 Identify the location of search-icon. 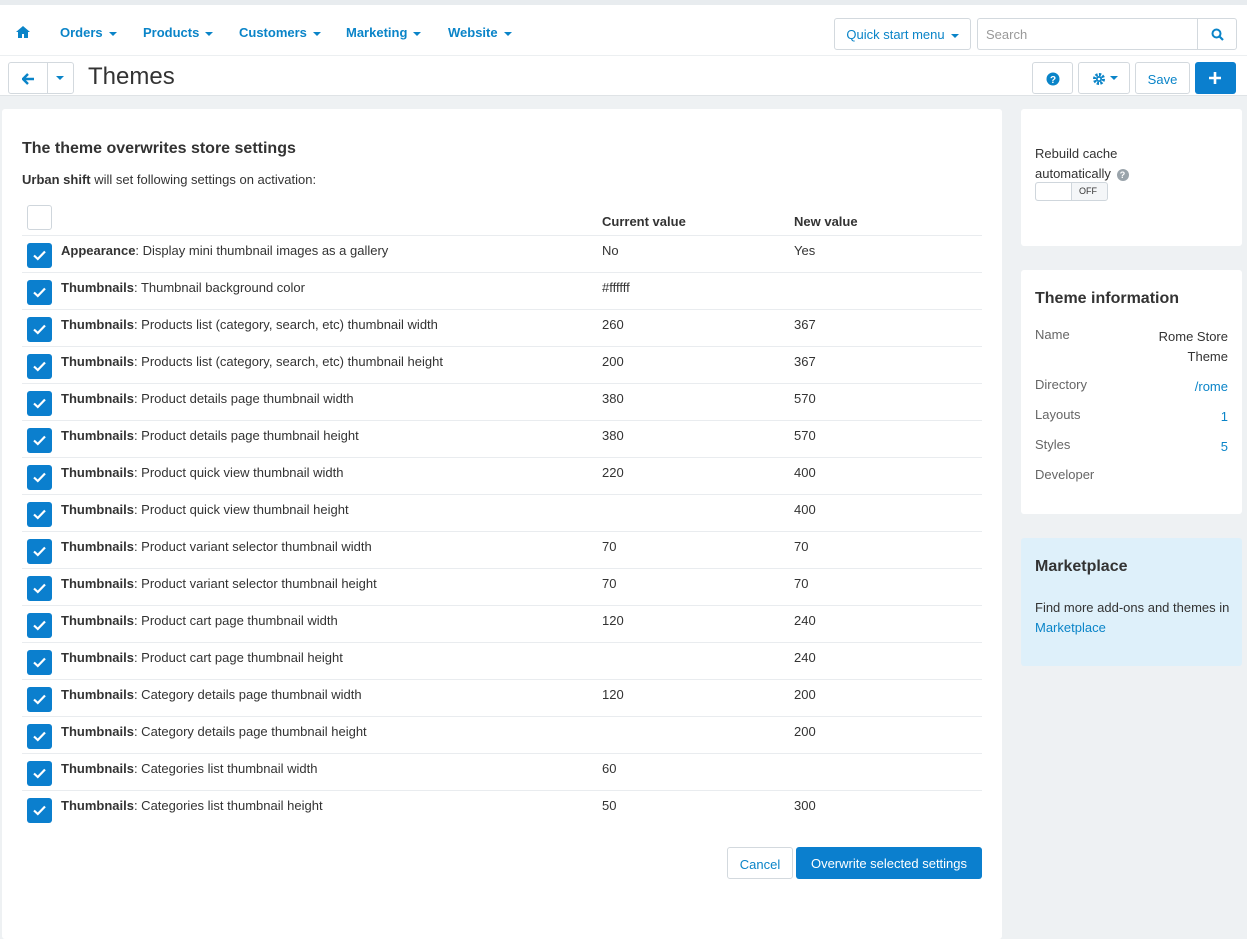
(1217, 34).